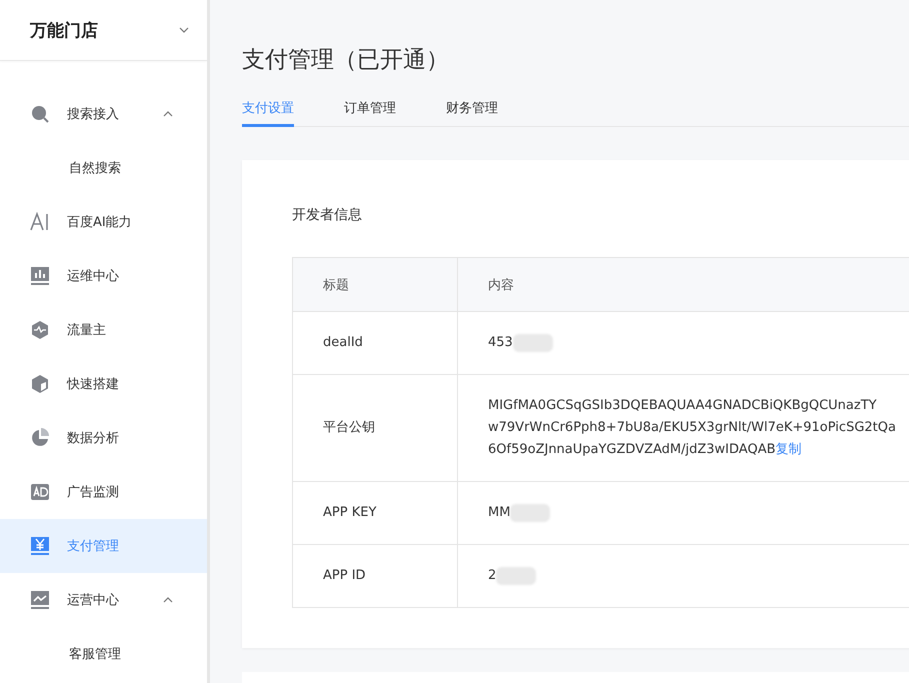 The width and height of the screenshot is (909, 683). Describe the element at coordinates (40, 384) in the screenshot. I see `cube-icon` at that location.